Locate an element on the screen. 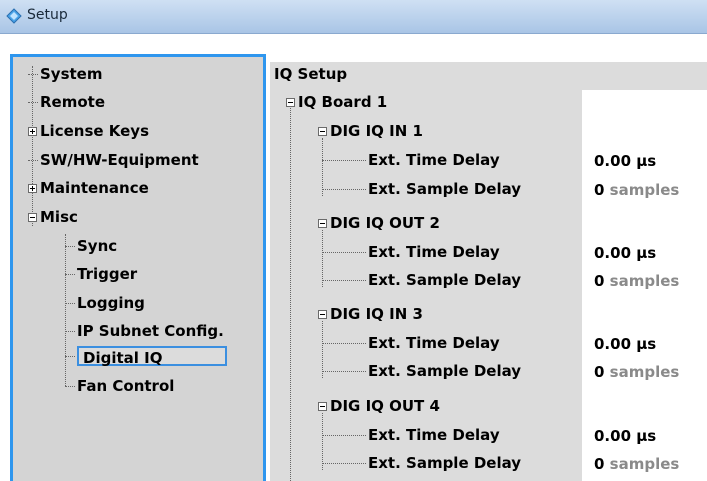 This screenshot has height=481, width=707. tree-node-label: DIG IQ IN 3 is located at coordinates (376, 314).